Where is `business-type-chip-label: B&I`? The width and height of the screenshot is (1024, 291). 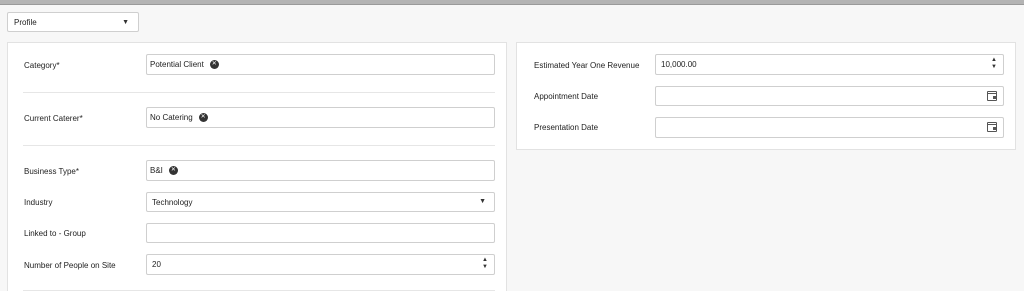
business-type-chip-label: B&I is located at coordinates (156, 170).